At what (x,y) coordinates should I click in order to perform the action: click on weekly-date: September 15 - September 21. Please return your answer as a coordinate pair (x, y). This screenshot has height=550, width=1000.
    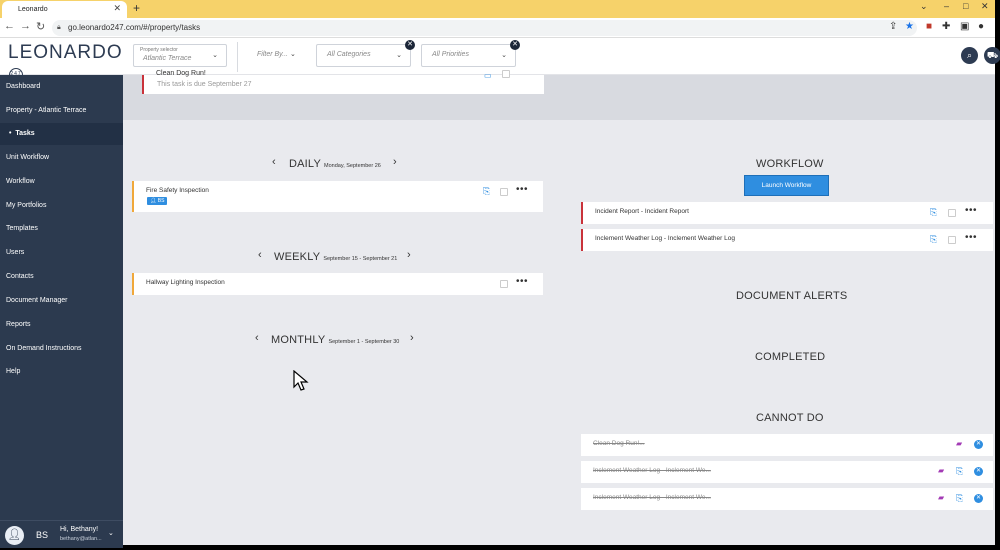
    Looking at the image, I should click on (360, 259).